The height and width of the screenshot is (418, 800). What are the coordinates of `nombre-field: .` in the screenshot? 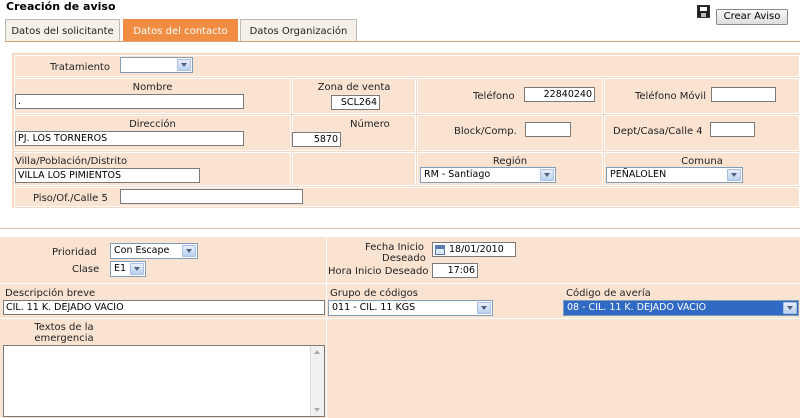 It's located at (129, 101).